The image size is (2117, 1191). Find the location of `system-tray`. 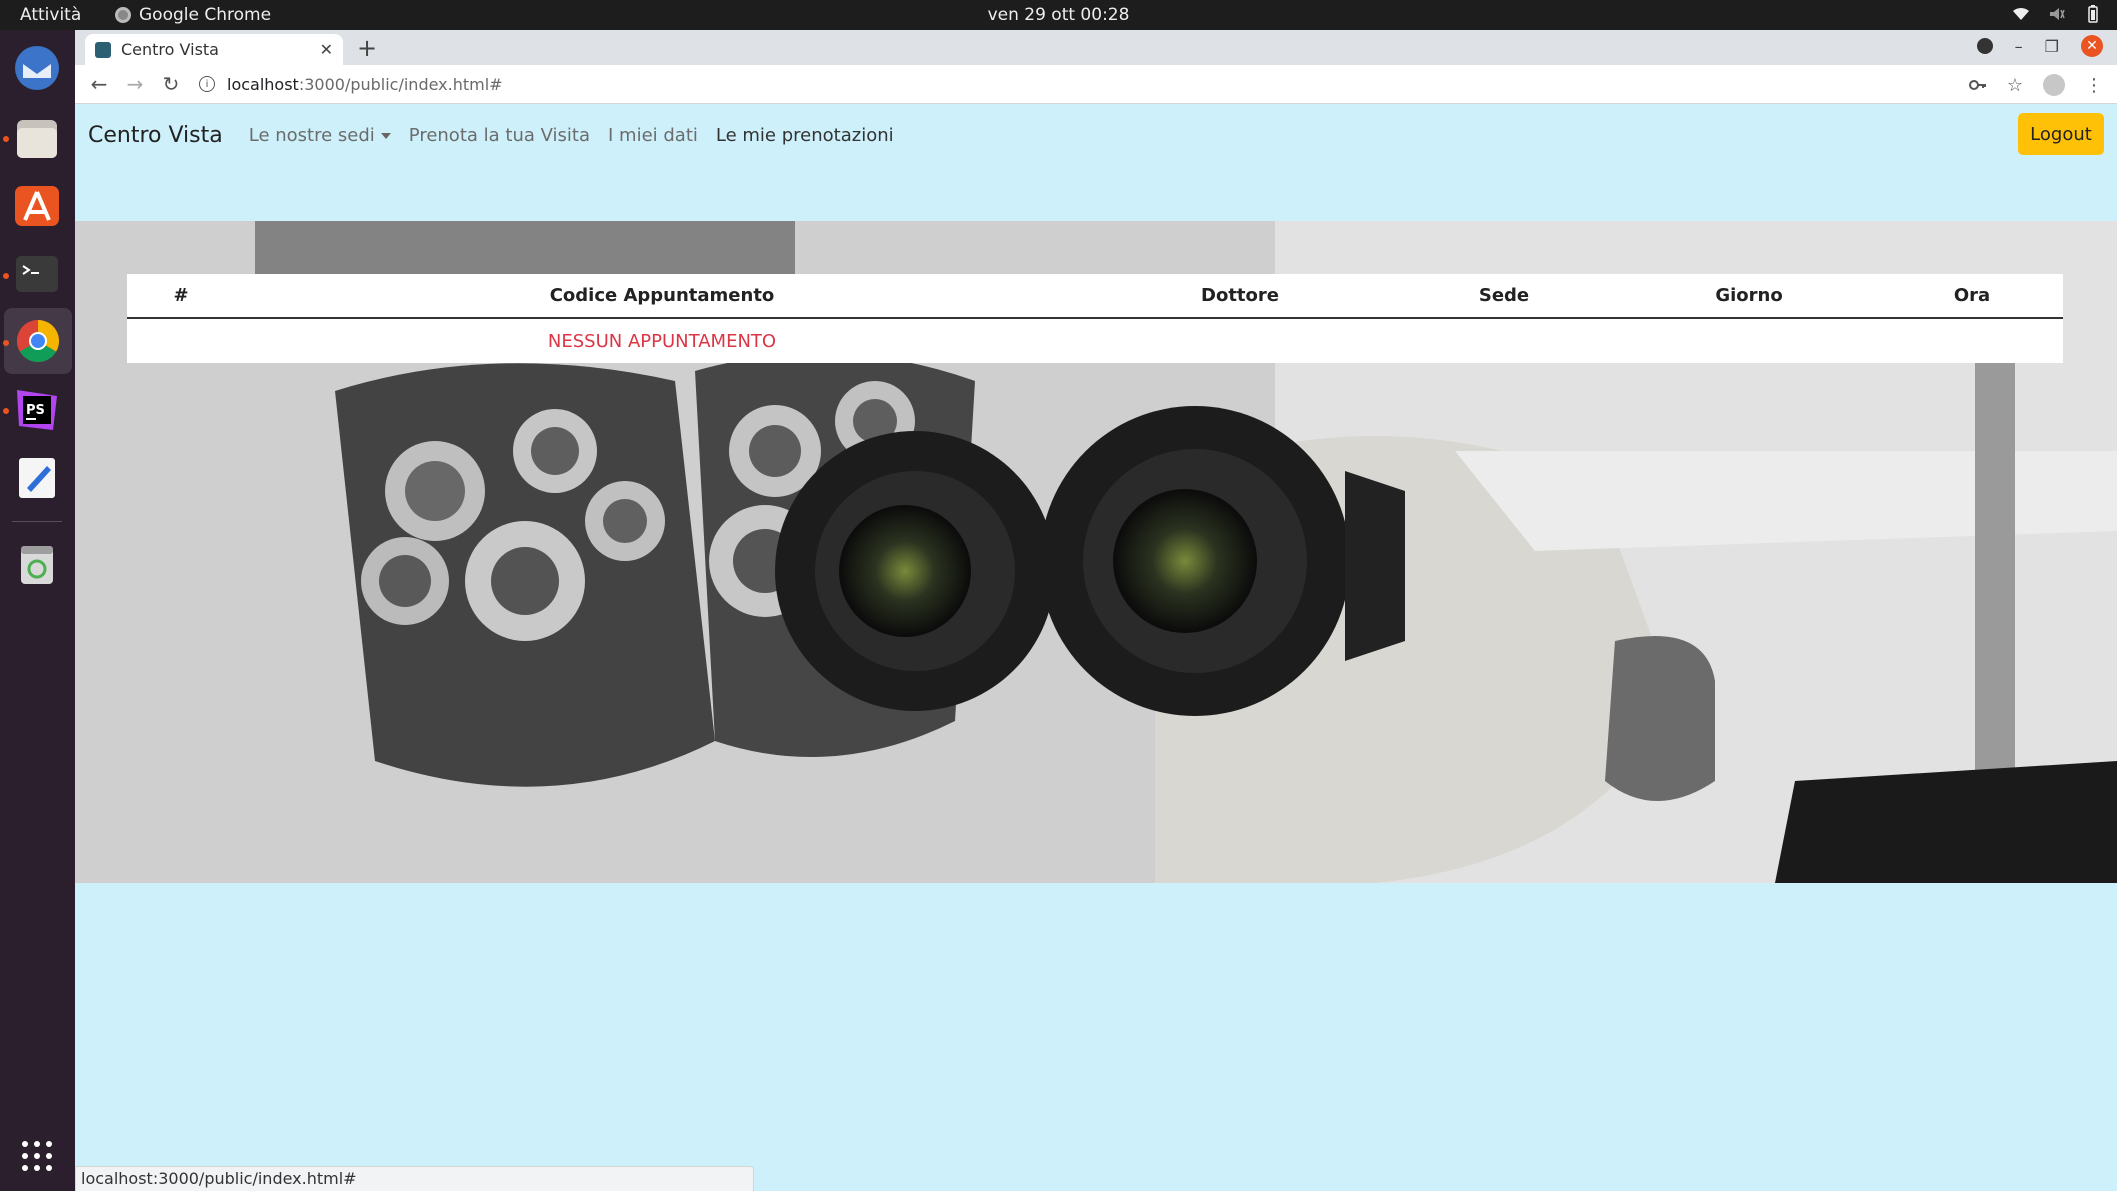

system-tray is located at coordinates (2057, 14).